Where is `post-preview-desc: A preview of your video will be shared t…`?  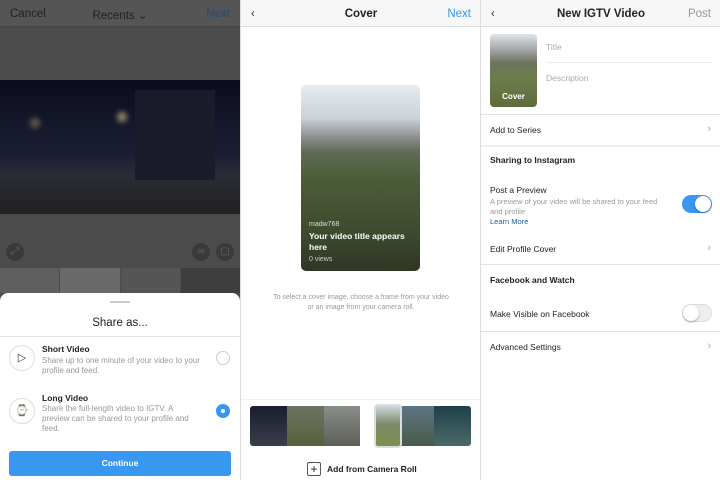
post-preview-desc: A preview of your video will be shared t… is located at coordinates (574, 206).